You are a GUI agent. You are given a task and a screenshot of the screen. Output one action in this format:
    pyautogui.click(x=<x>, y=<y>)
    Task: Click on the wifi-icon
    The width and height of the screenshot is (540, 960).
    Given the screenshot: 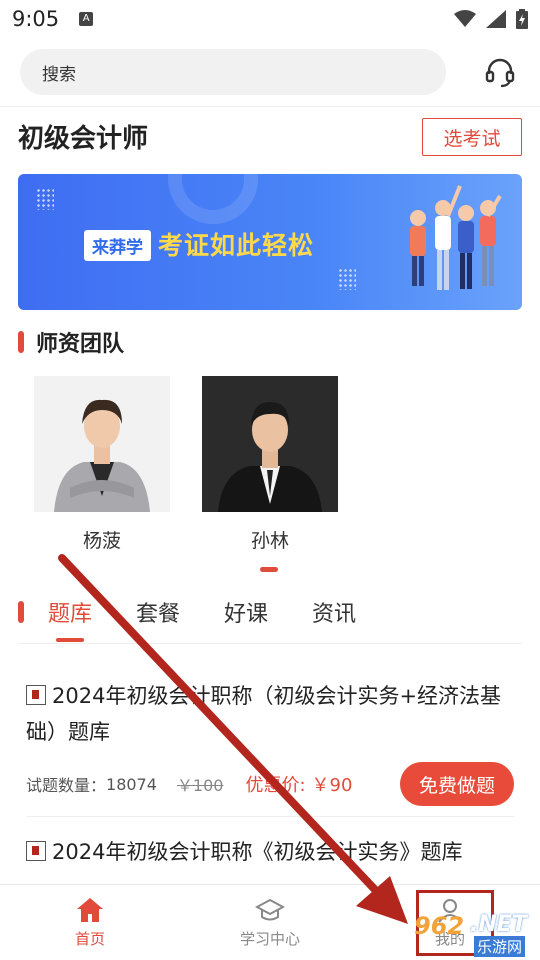 What is the action you would take?
    pyautogui.click(x=465, y=18)
    